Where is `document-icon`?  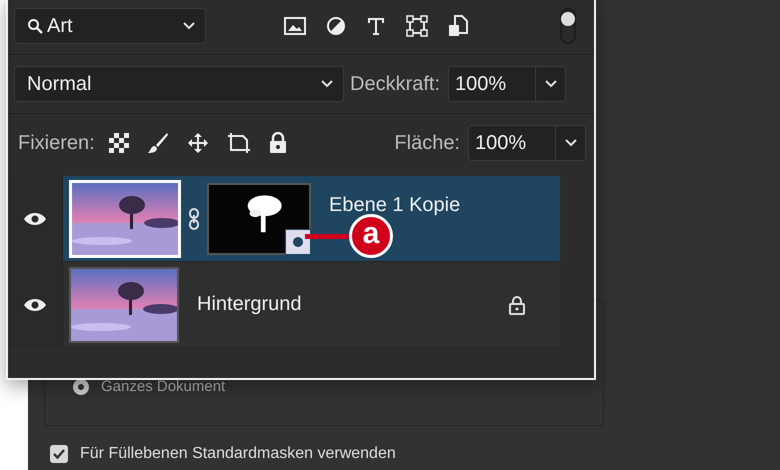 document-icon is located at coordinates (458, 26).